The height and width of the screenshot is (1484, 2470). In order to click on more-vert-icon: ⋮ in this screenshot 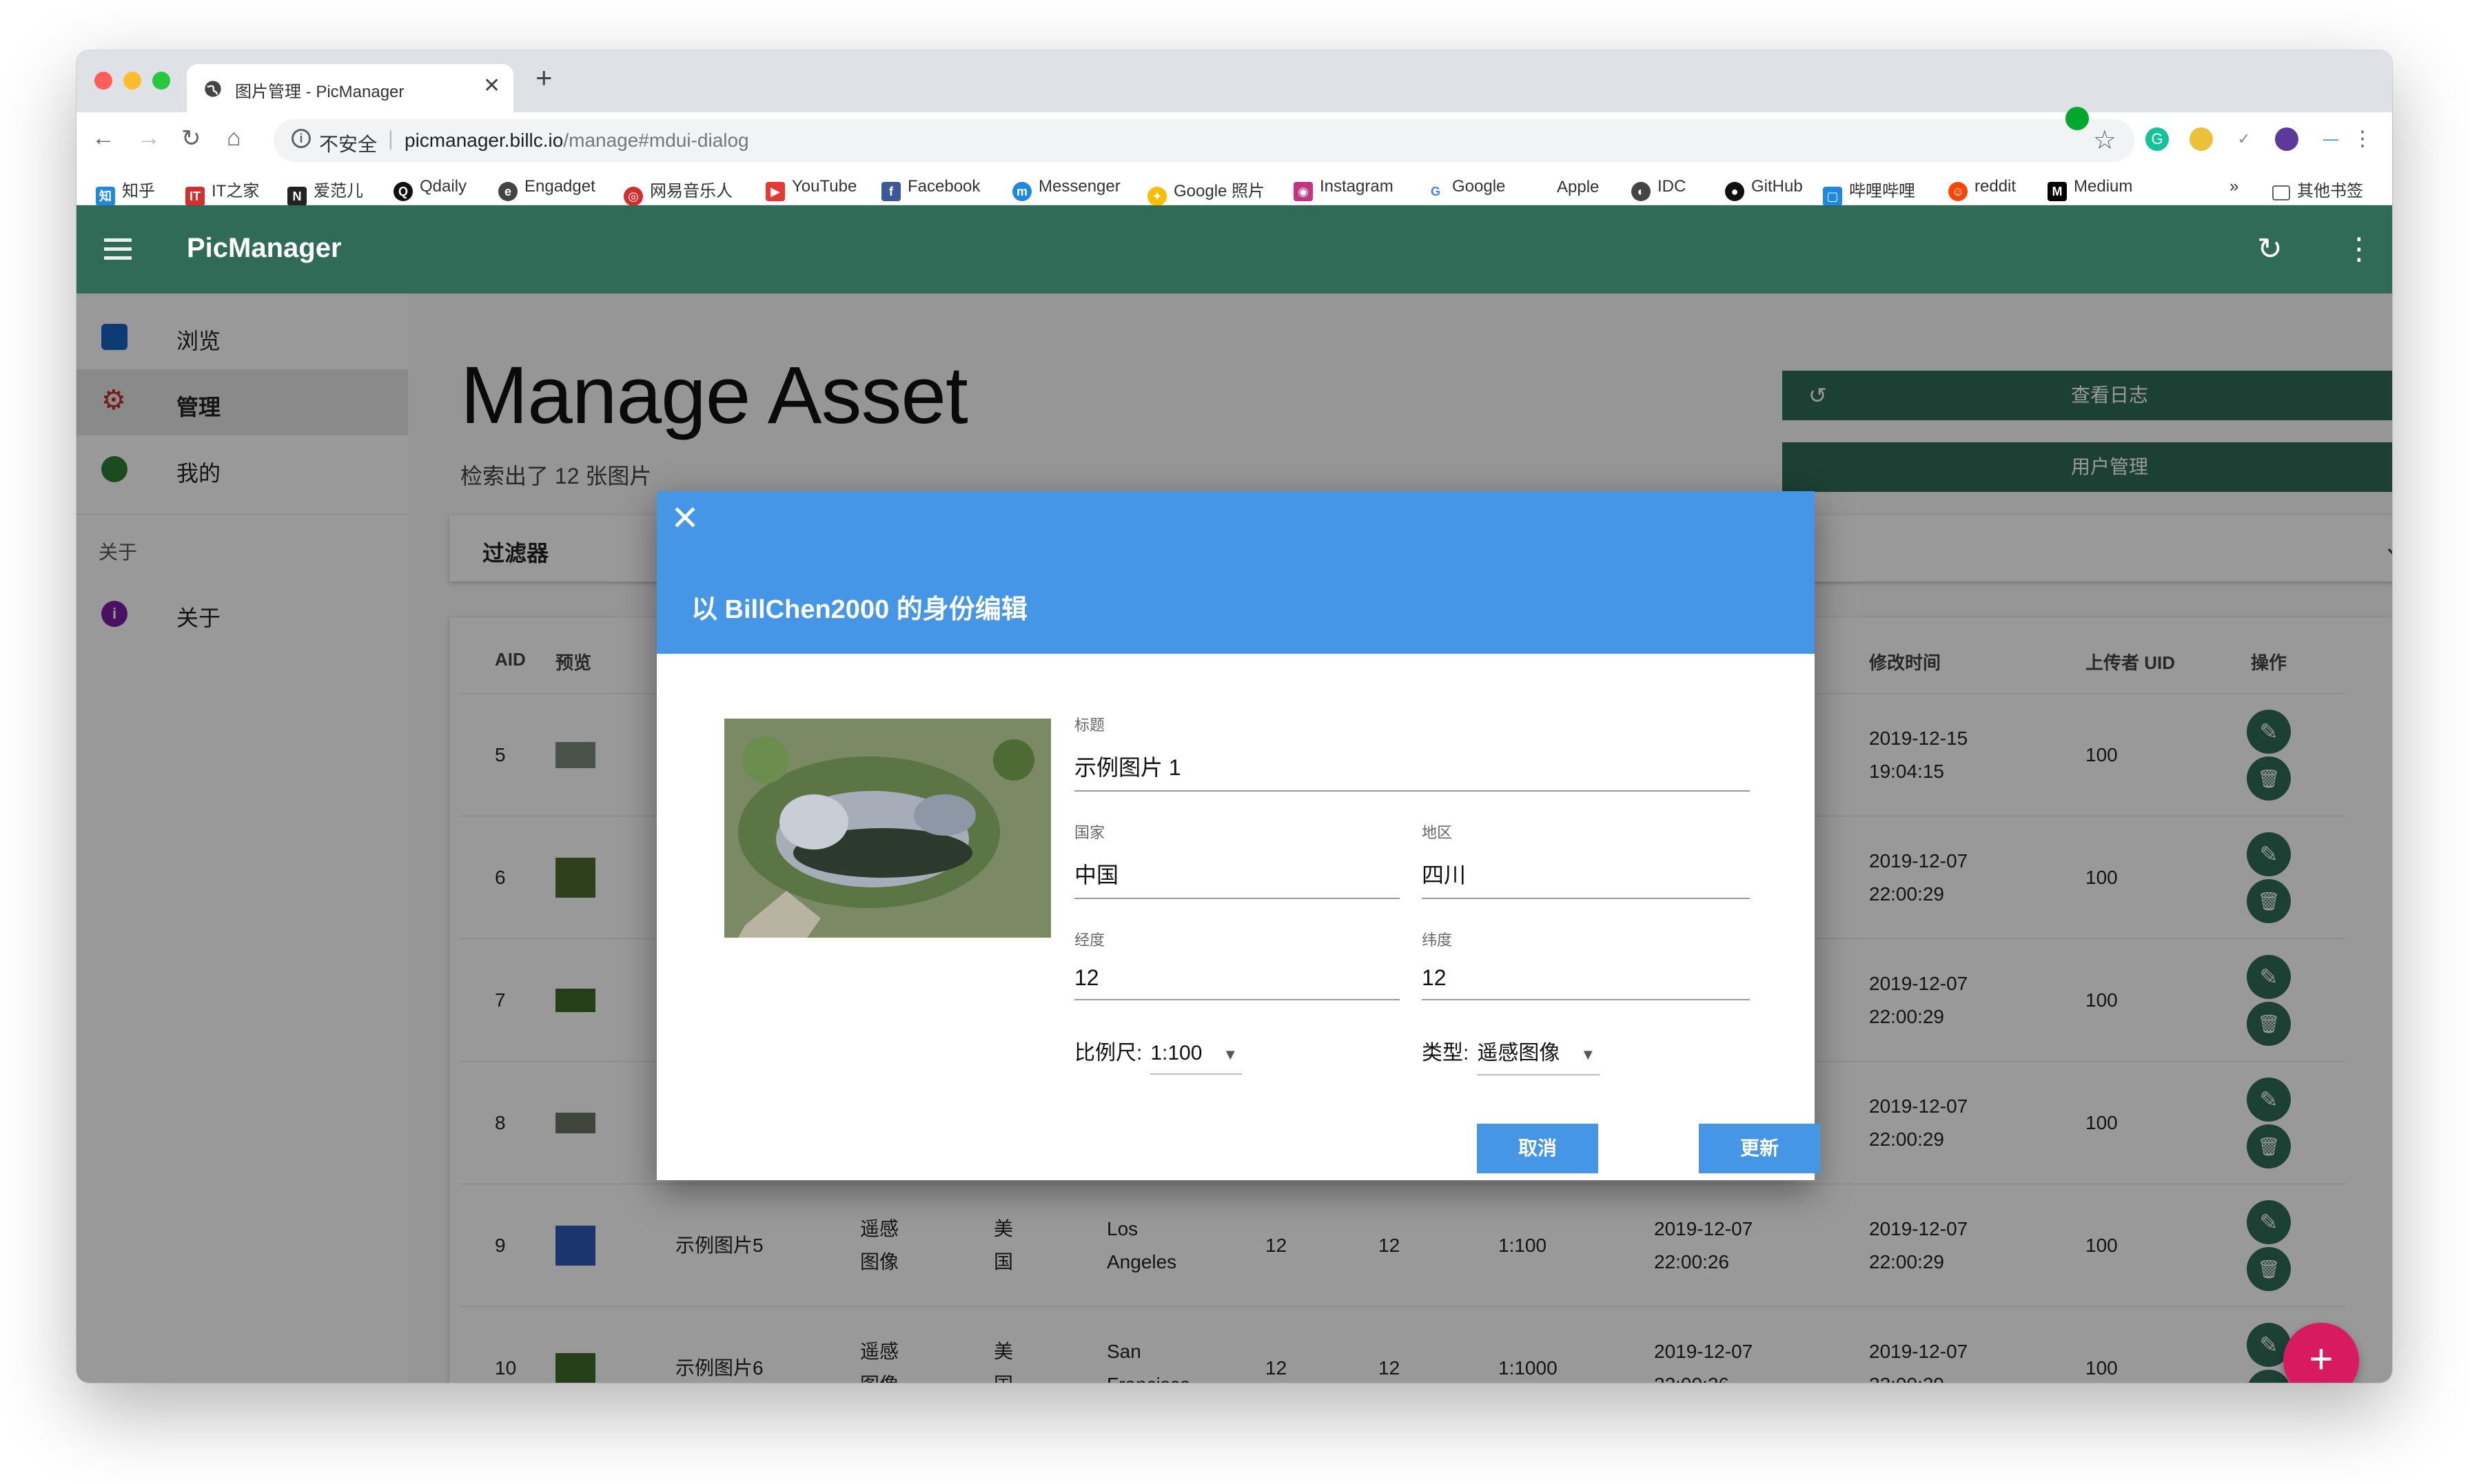, I will do `click(2359, 249)`.